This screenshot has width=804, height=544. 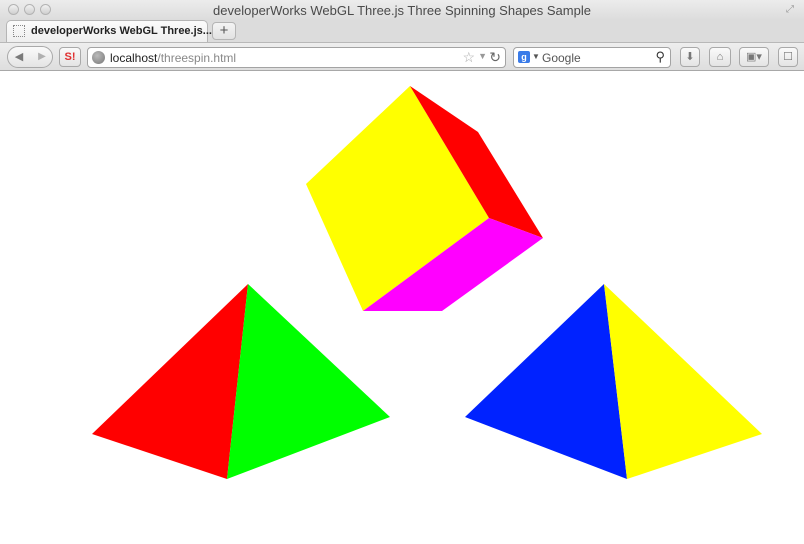 I want to click on cube-shape, so click(x=424, y=198).